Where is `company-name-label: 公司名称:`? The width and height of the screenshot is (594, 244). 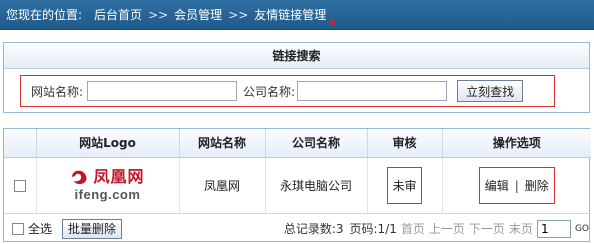
company-name-label: 公司名称: is located at coordinates (269, 91).